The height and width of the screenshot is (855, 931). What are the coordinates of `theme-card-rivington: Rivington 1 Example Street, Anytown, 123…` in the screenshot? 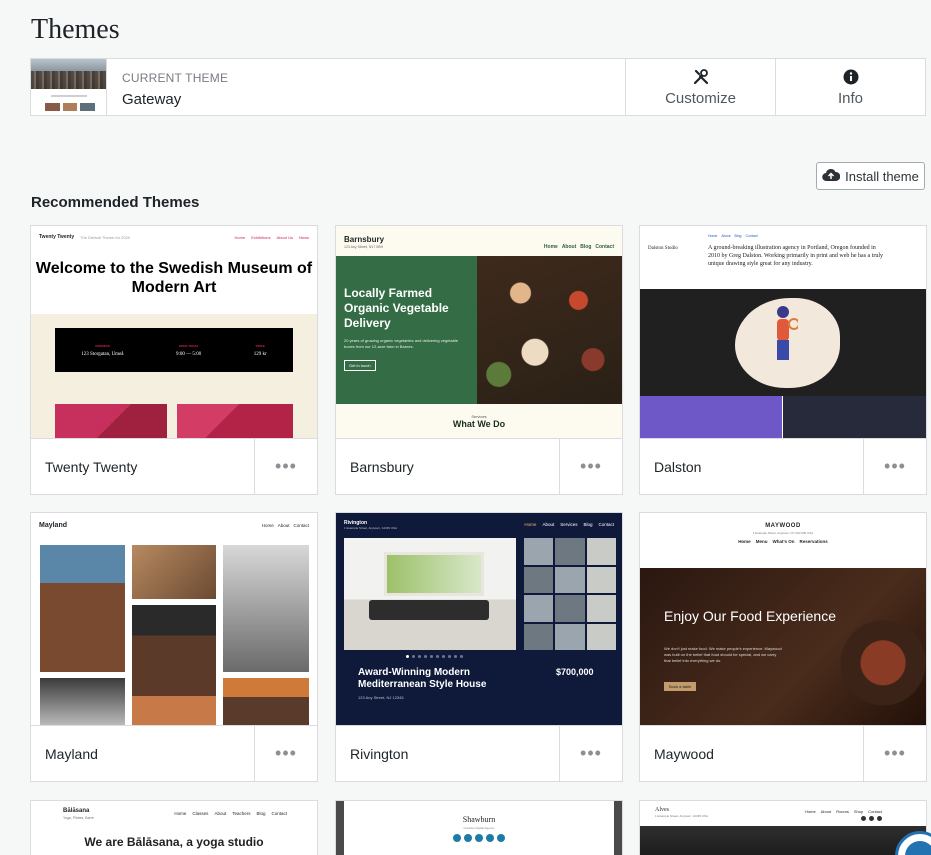 It's located at (479, 647).